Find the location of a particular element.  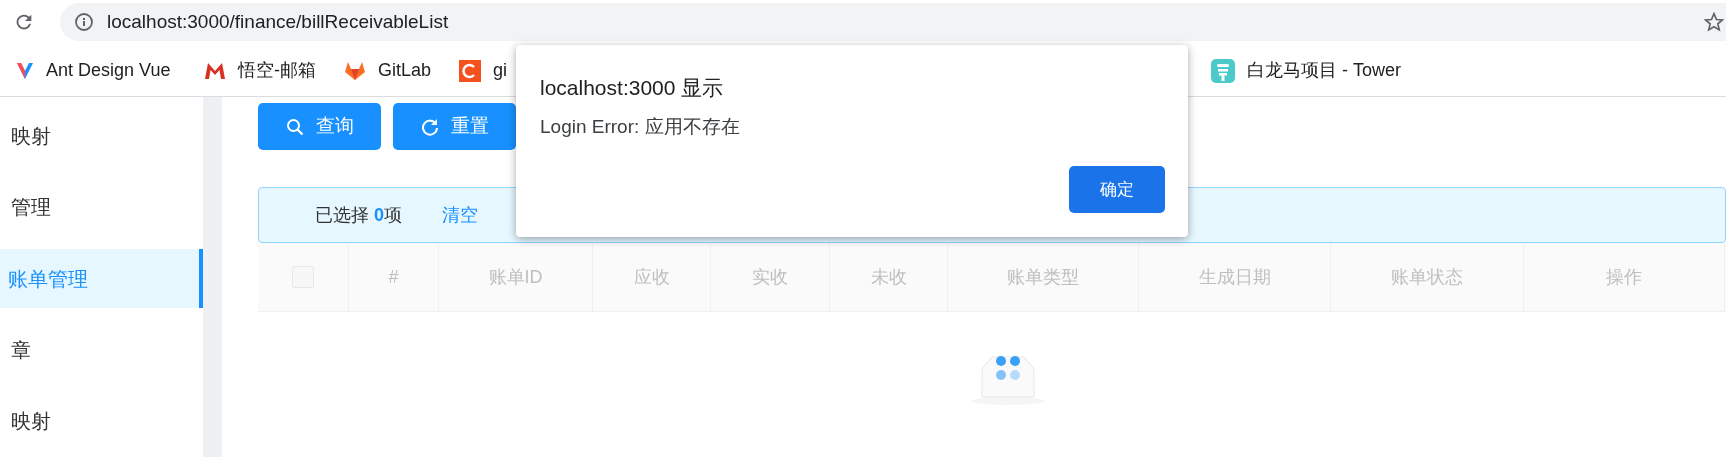

column-header: 未收 is located at coordinates (889, 277).